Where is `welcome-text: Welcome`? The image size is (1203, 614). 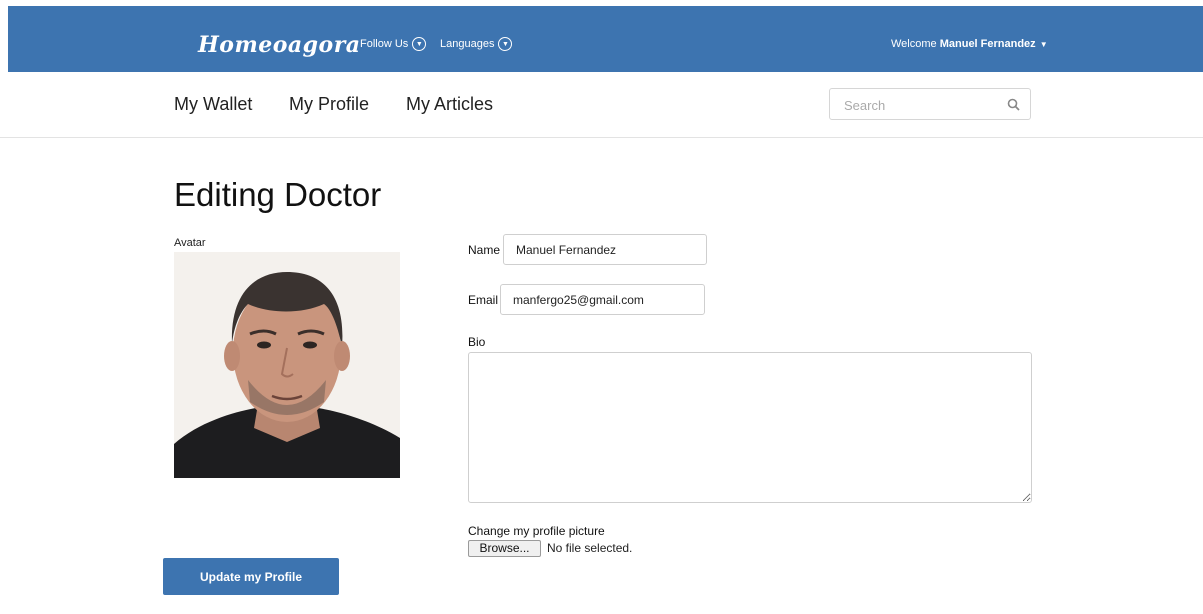
welcome-text: Welcome is located at coordinates (914, 44).